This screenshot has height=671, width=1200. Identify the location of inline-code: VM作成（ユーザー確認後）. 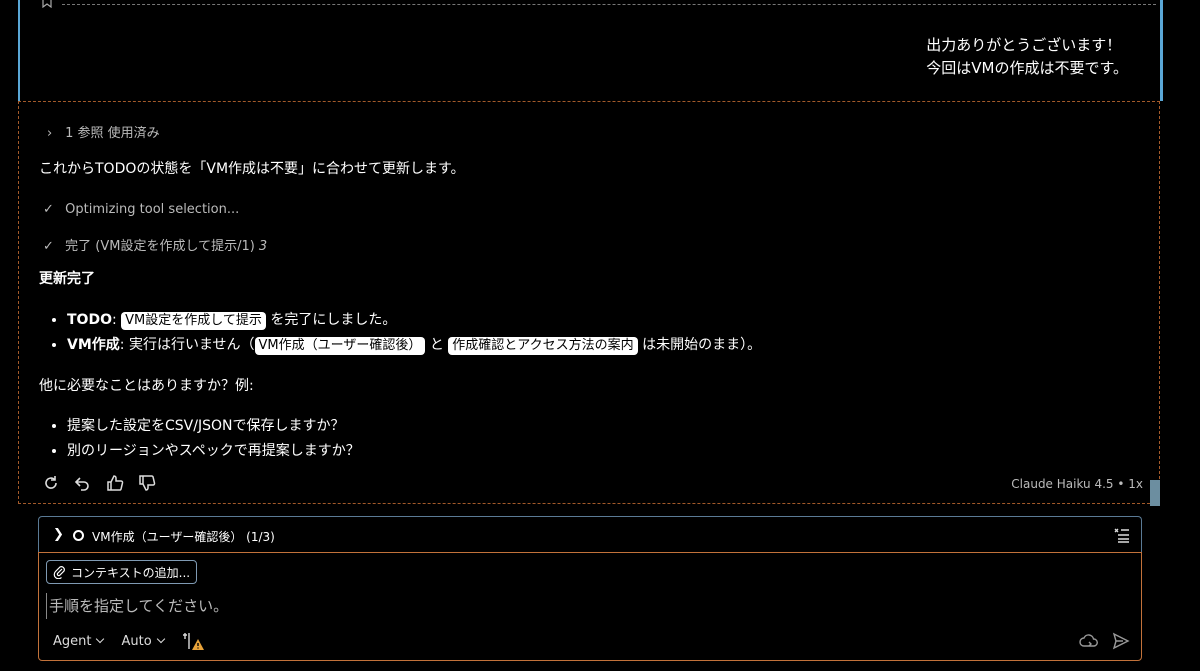
(340, 346).